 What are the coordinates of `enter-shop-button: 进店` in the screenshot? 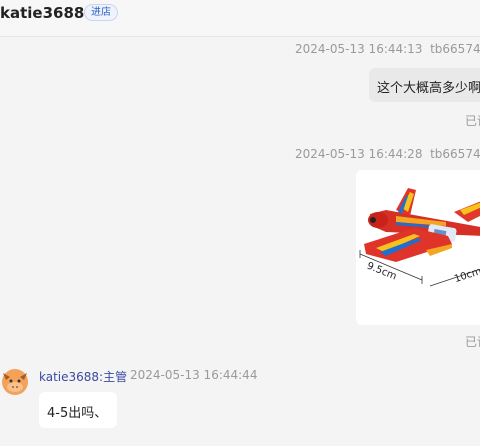 It's located at (101, 12).